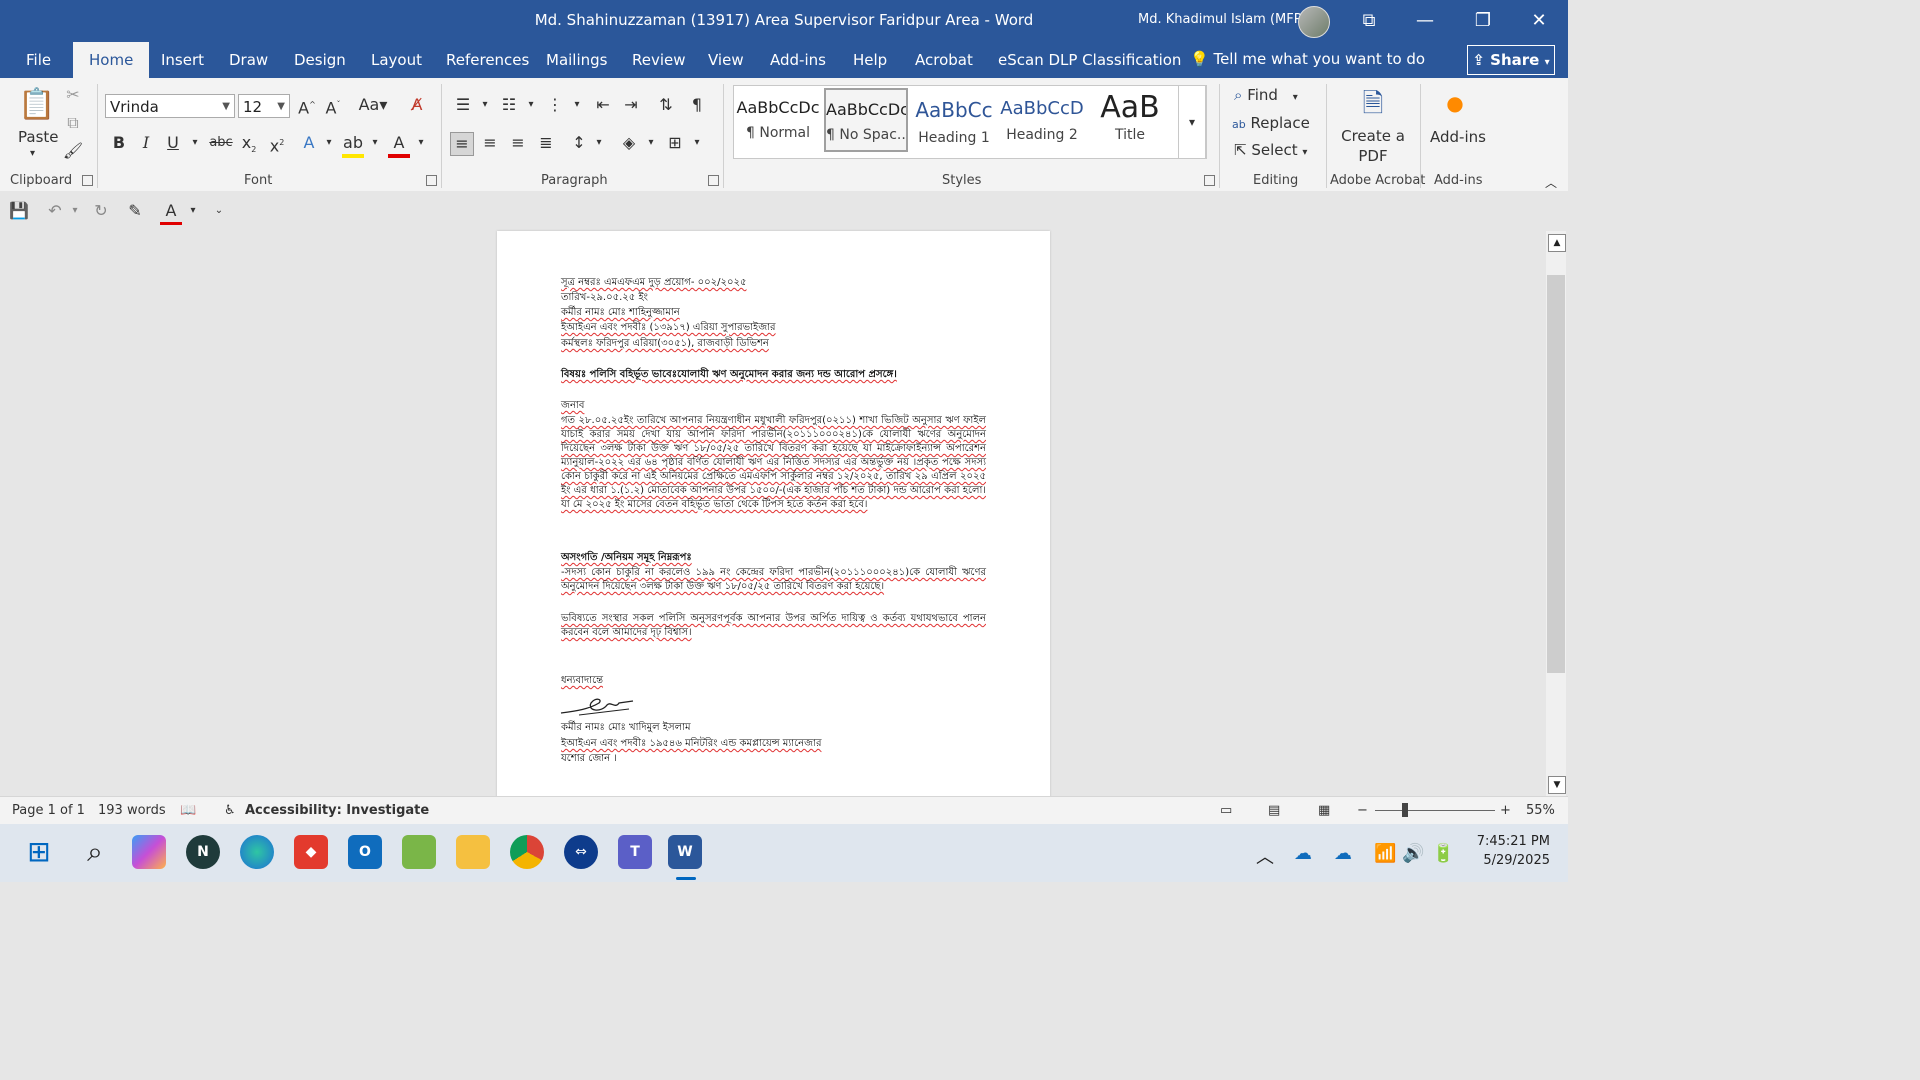  Describe the element at coordinates (277, 143) in the screenshot. I see `superscript-icon: x2` at that location.